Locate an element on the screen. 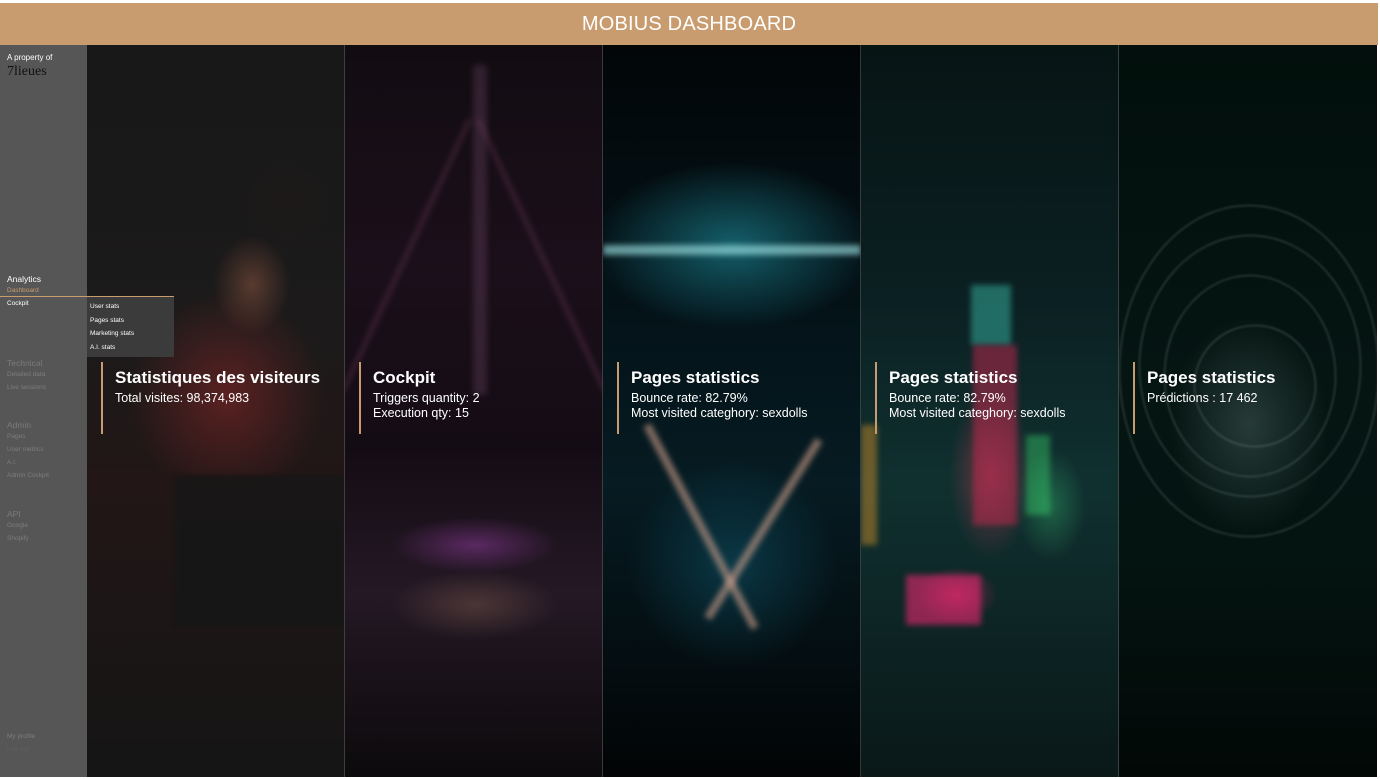 The width and height of the screenshot is (1380, 779). nav-group-analytics: Analytics Dashboard Cockpit is located at coordinates (24, 290).